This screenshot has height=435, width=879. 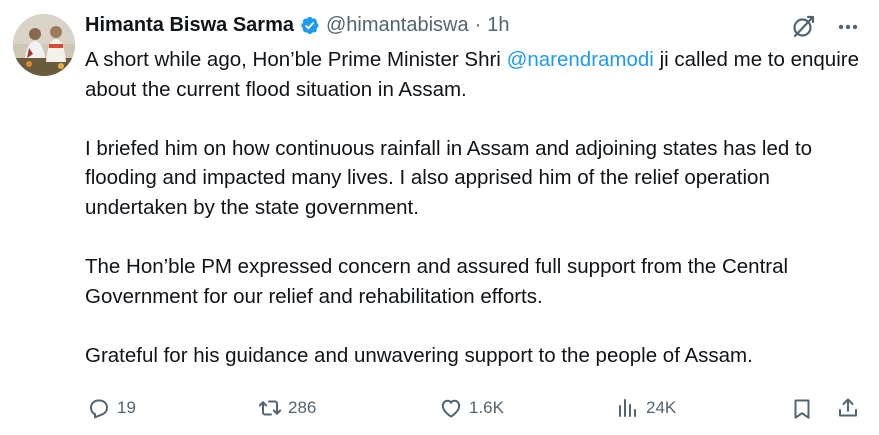 What do you see at coordinates (451, 408) in the screenshot?
I see `heart-icon` at bounding box center [451, 408].